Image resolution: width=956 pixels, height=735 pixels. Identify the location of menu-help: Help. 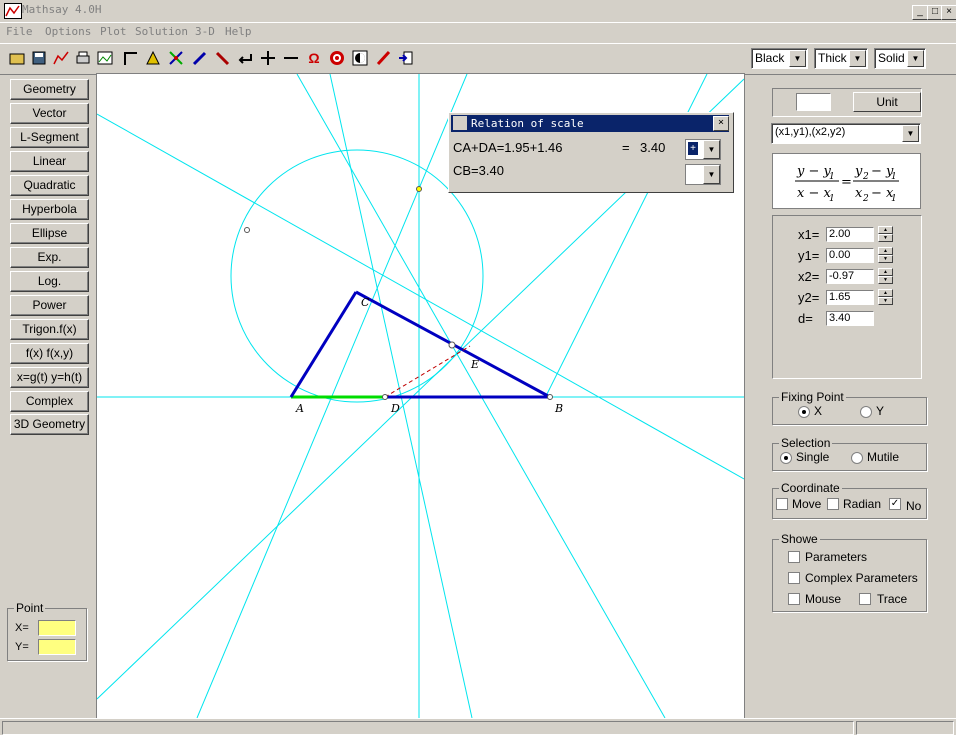
(238, 31).